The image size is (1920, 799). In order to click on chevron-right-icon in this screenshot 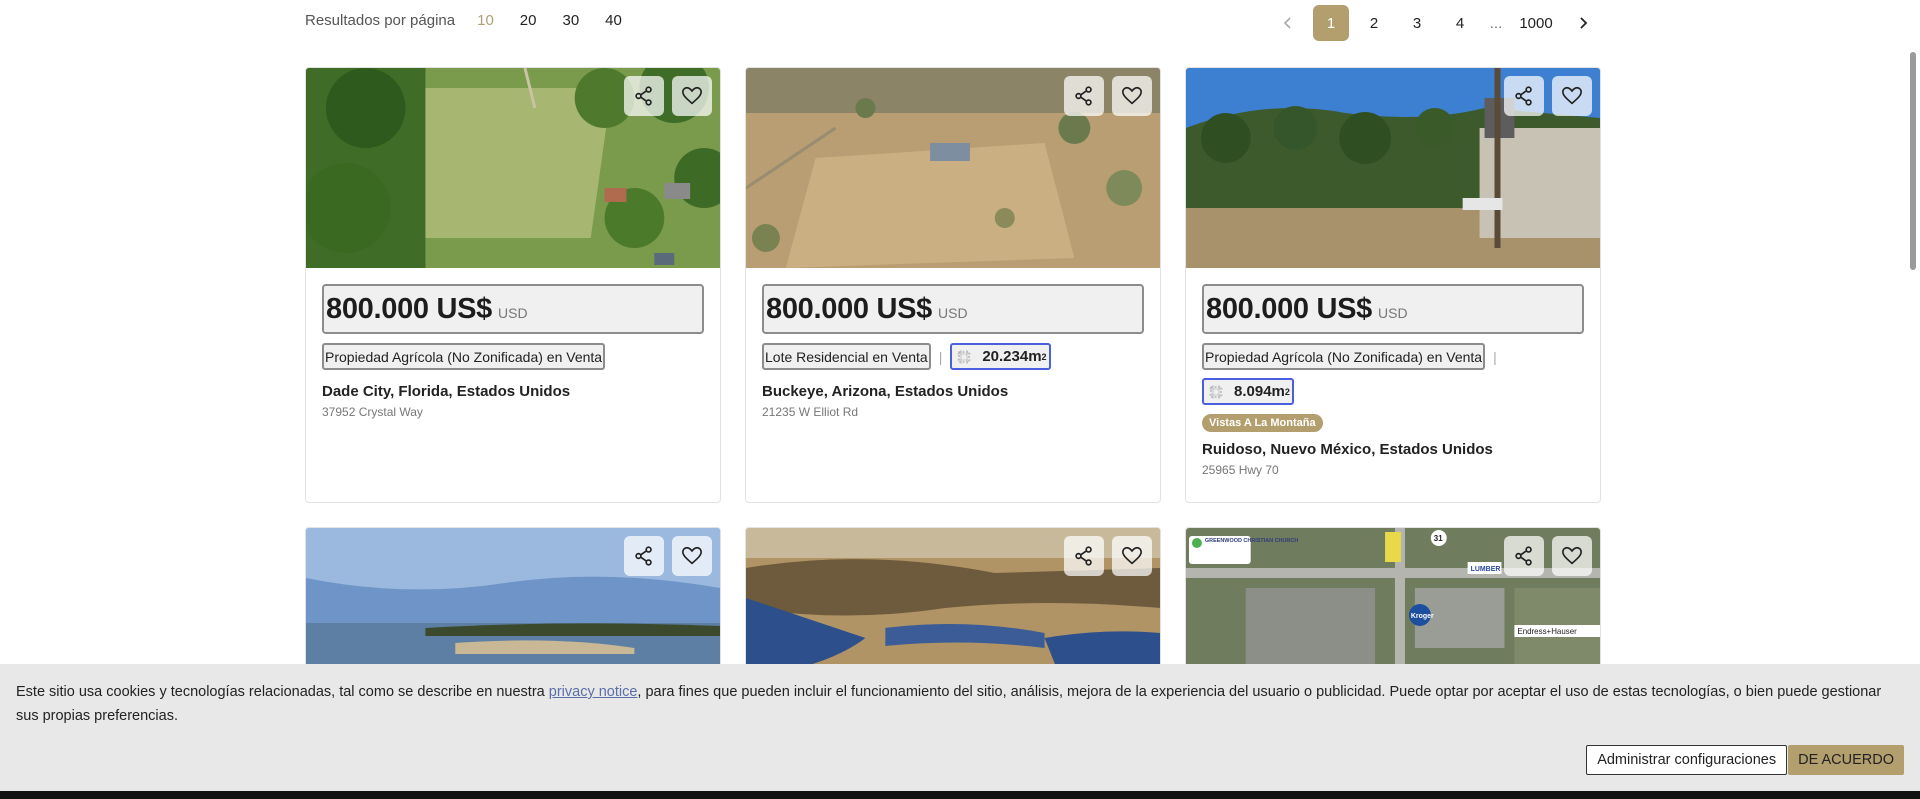, I will do `click(1584, 23)`.